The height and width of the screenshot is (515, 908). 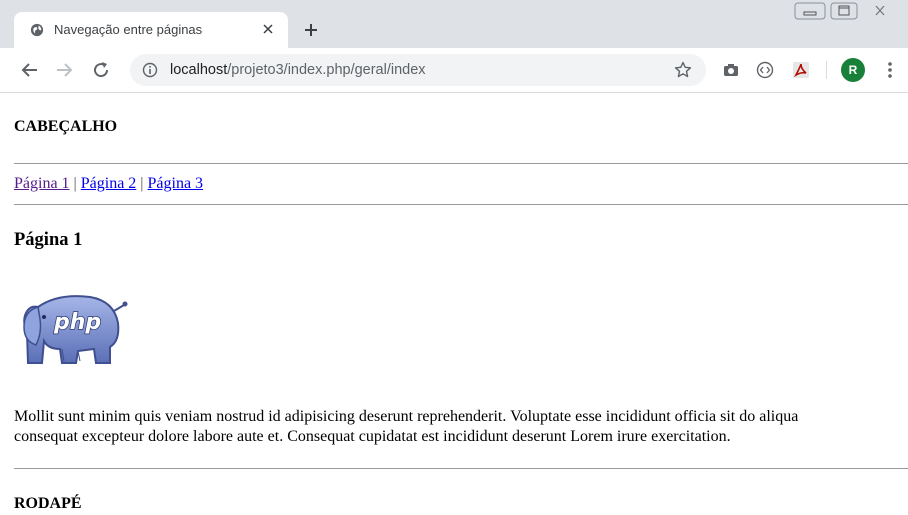 I want to click on globe-icon, so click(x=37, y=30).